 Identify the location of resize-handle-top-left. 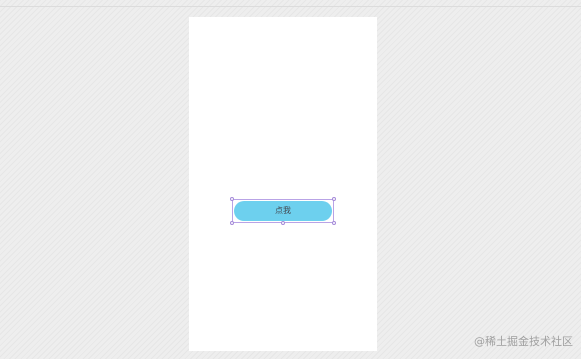
(232, 199).